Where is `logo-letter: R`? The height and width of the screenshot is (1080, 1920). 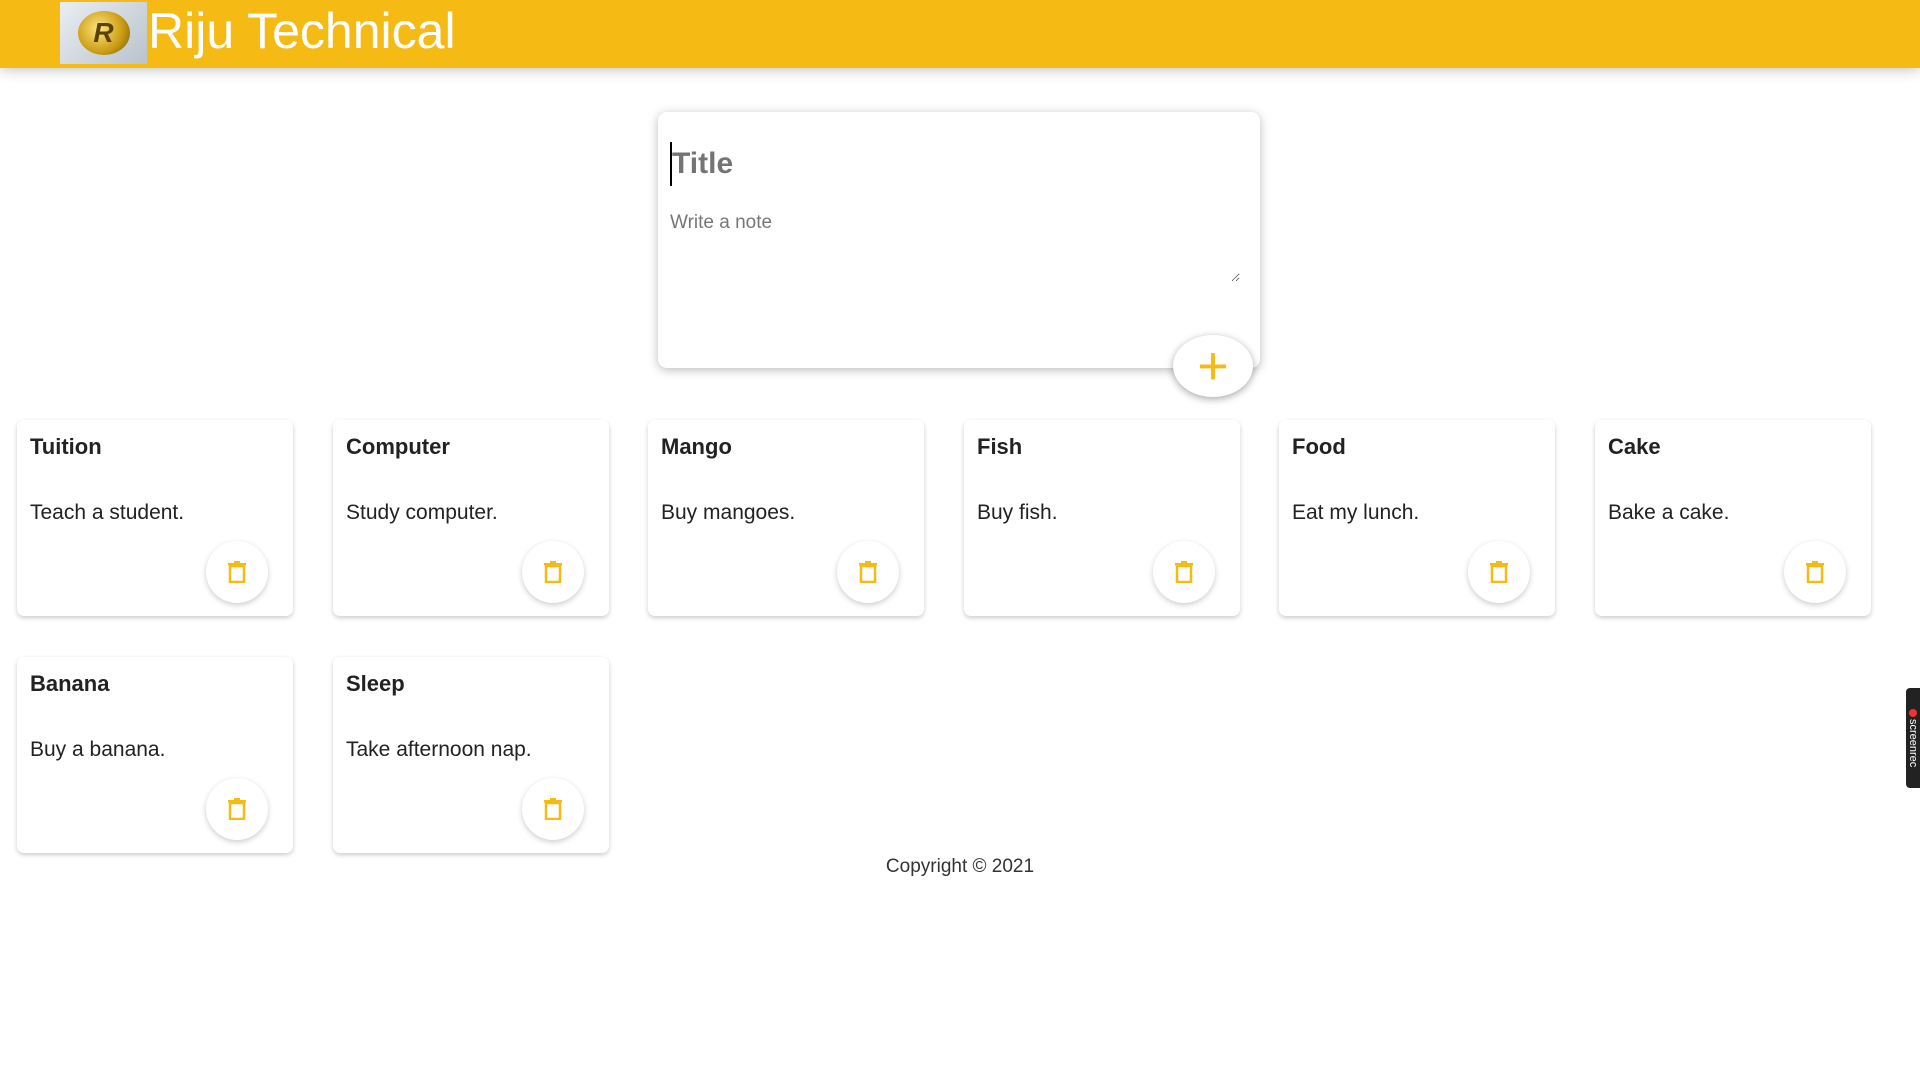 logo-letter: R is located at coordinates (103, 32).